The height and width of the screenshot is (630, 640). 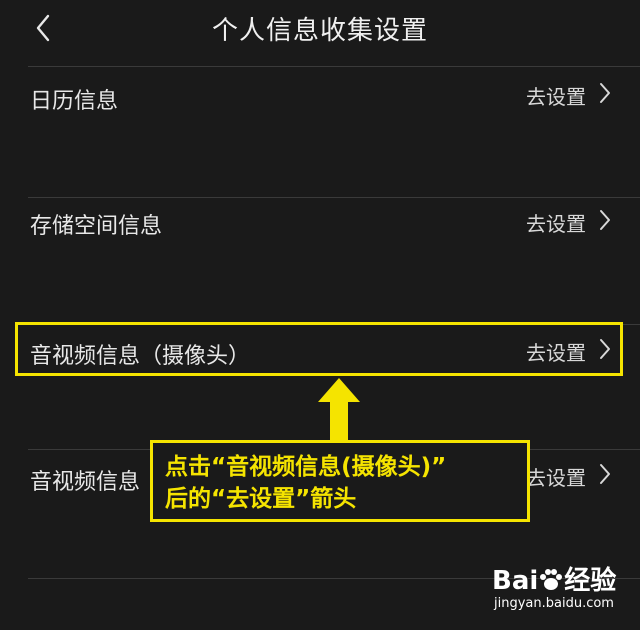 What do you see at coordinates (306, 467) in the screenshot?
I see `callout-line-1: 点击“音视频信息(摄像头)”` at bounding box center [306, 467].